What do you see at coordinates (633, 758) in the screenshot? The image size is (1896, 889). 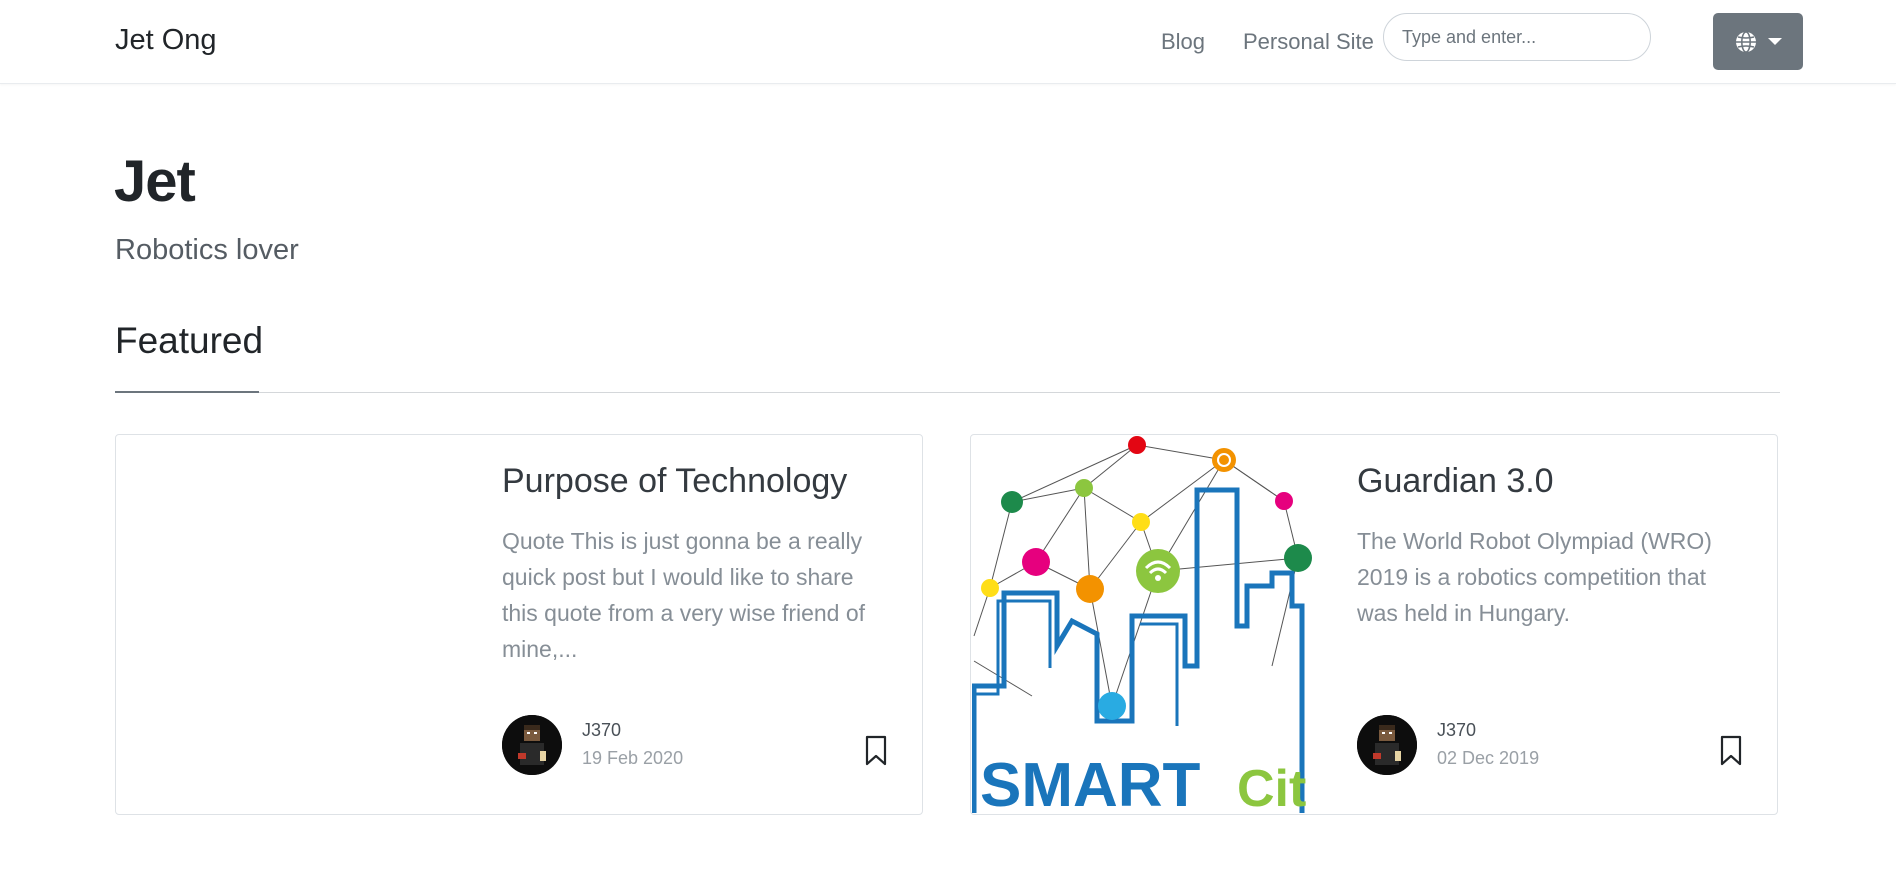 I see `post-date: 19 Feb 2020` at bounding box center [633, 758].